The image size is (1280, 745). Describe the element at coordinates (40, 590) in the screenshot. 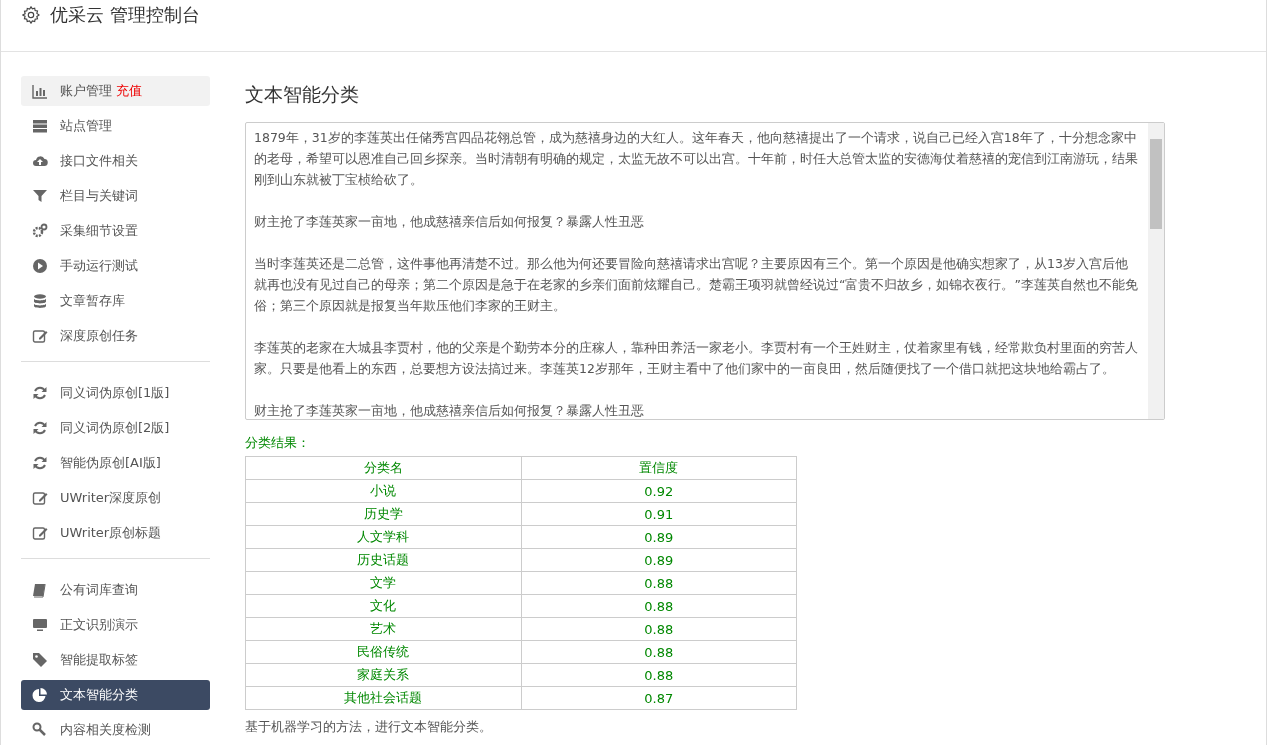

I see `book-icon` at that location.